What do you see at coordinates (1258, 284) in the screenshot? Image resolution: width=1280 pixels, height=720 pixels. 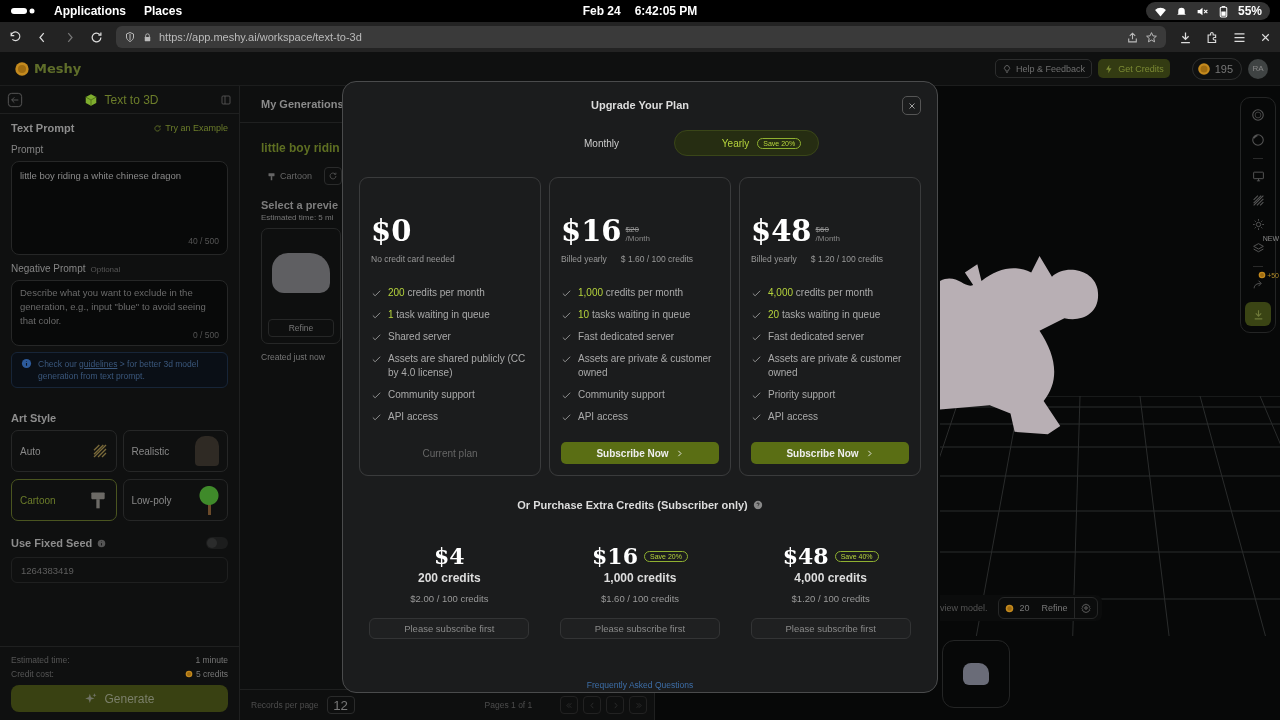 I see `share-arrow-icon` at bounding box center [1258, 284].